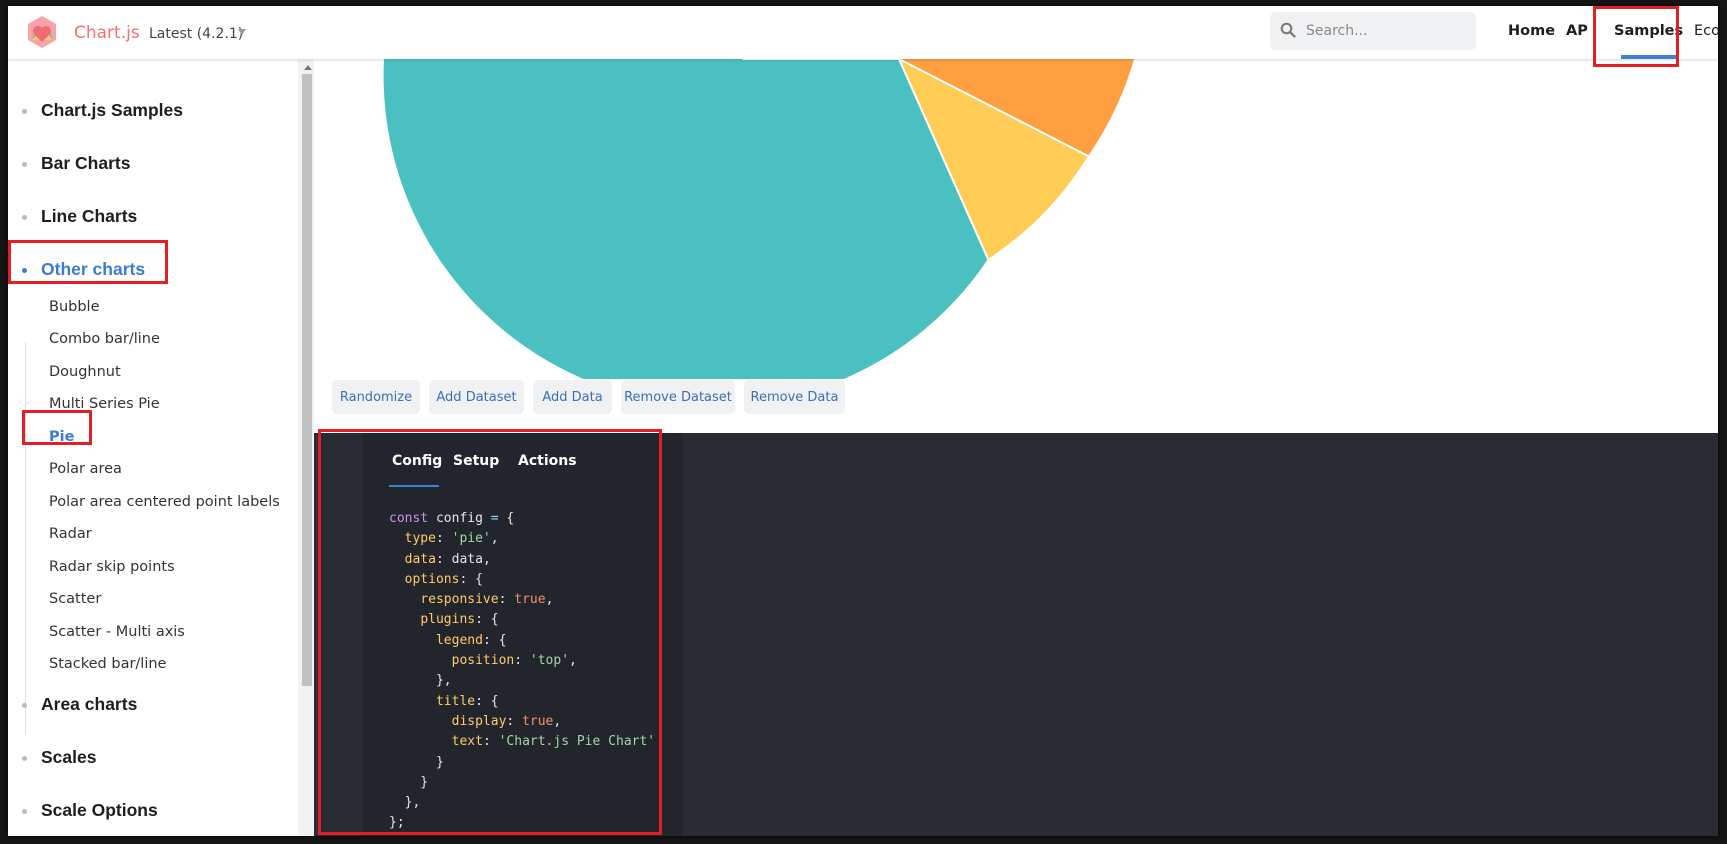  What do you see at coordinates (104, 339) in the screenshot?
I see `sidebar-item-combo-bar-line: Combo bar/line` at bounding box center [104, 339].